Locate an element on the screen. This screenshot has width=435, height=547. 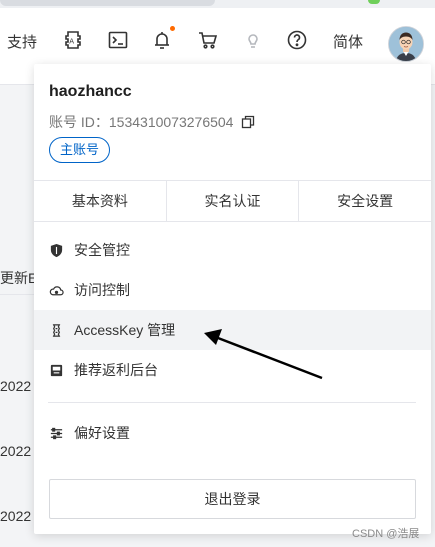
menu-divider is located at coordinates (232, 402).